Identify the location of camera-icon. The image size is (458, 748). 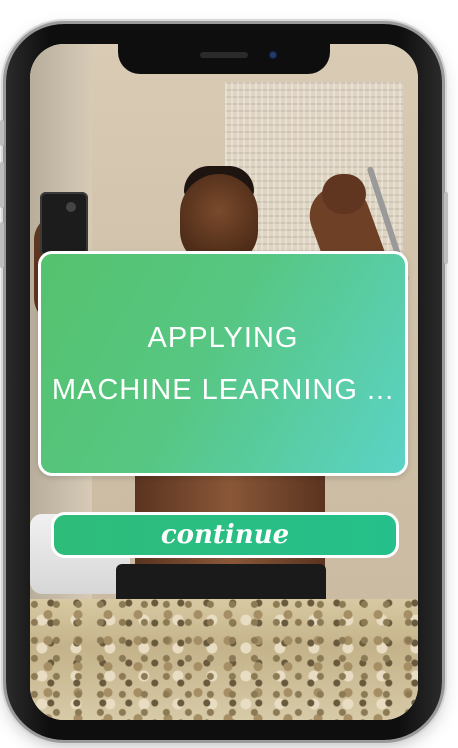
(71, 207).